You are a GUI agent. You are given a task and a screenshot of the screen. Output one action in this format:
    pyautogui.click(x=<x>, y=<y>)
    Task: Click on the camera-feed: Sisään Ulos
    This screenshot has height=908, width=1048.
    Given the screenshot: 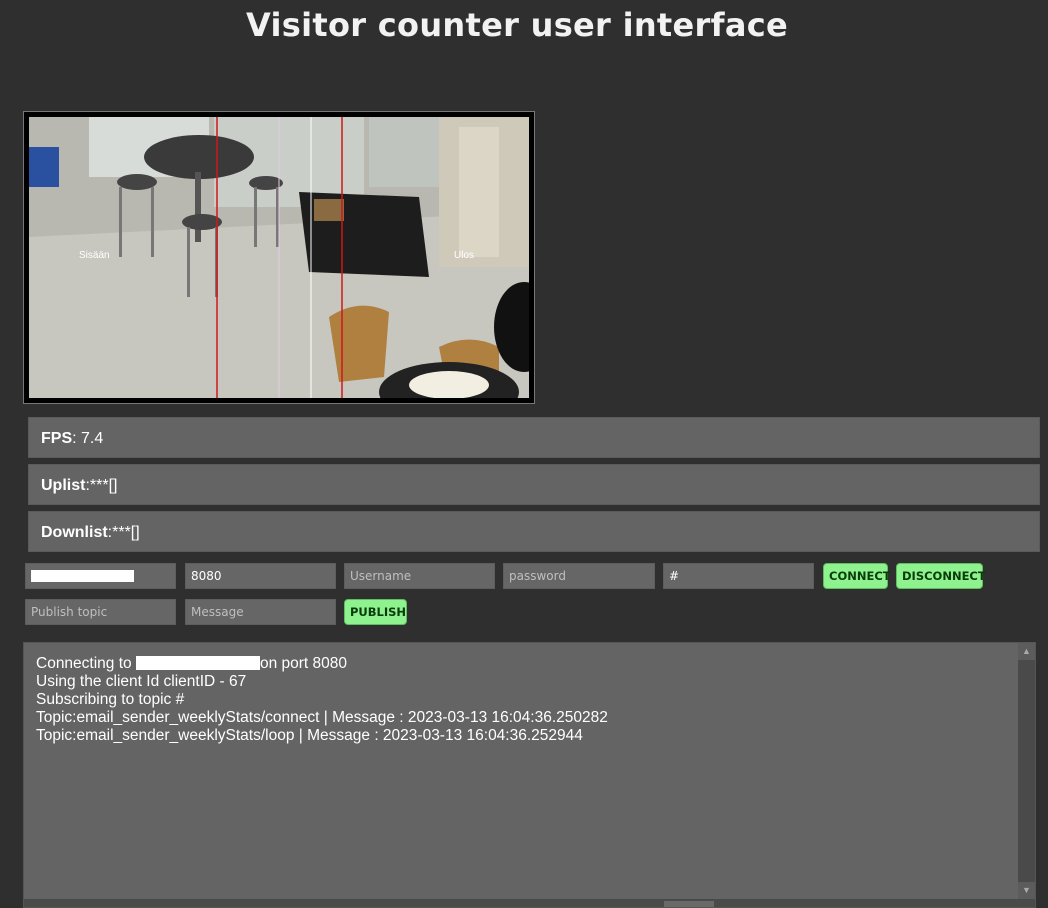 What is the action you would take?
    pyautogui.click(x=279, y=257)
    